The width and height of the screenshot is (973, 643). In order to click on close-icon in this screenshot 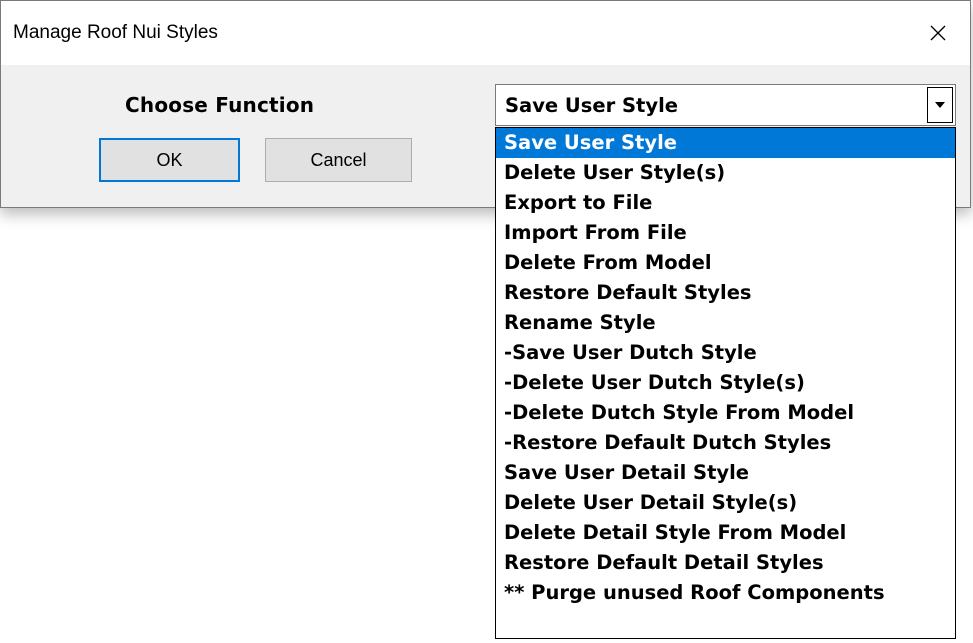, I will do `click(938, 33)`.